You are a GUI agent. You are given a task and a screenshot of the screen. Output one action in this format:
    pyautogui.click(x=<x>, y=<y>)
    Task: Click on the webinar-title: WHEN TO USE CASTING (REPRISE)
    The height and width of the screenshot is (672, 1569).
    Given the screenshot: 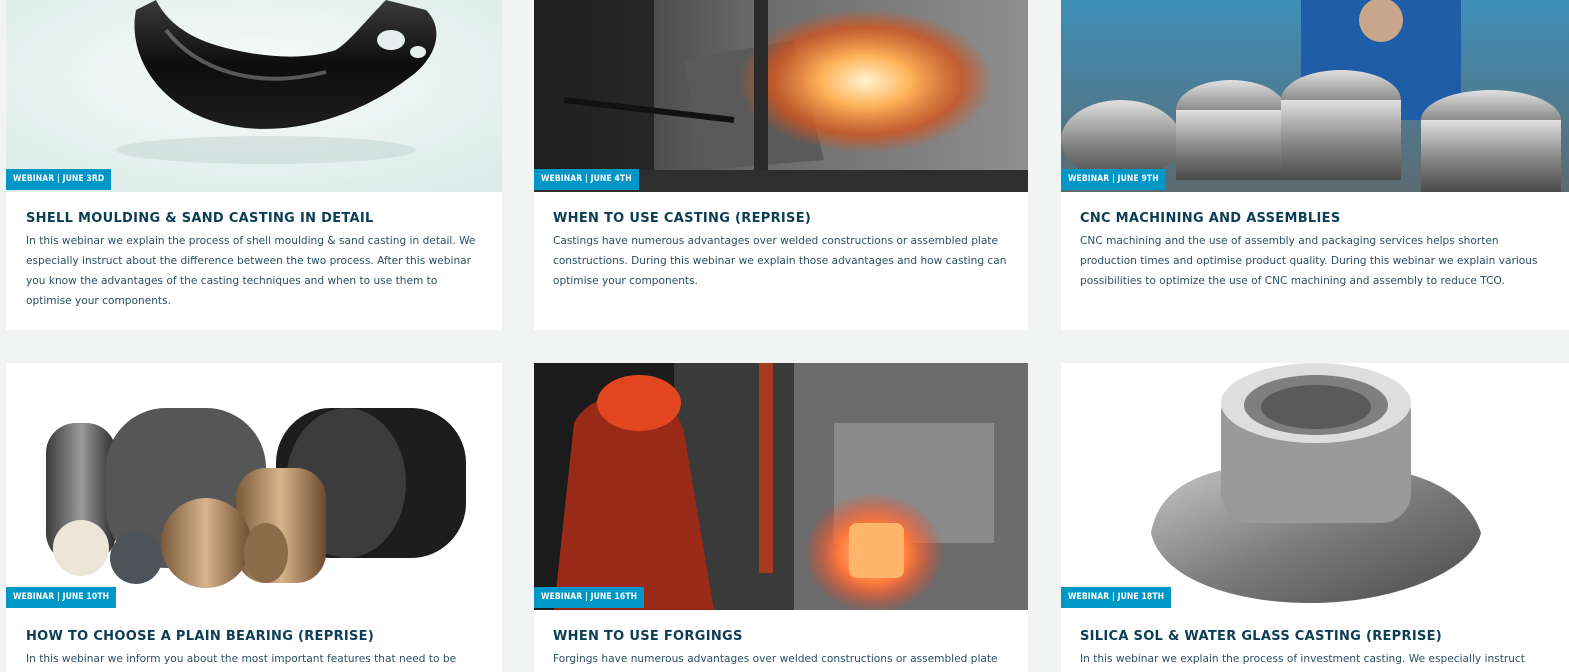 What is the action you would take?
    pyautogui.click(x=782, y=218)
    